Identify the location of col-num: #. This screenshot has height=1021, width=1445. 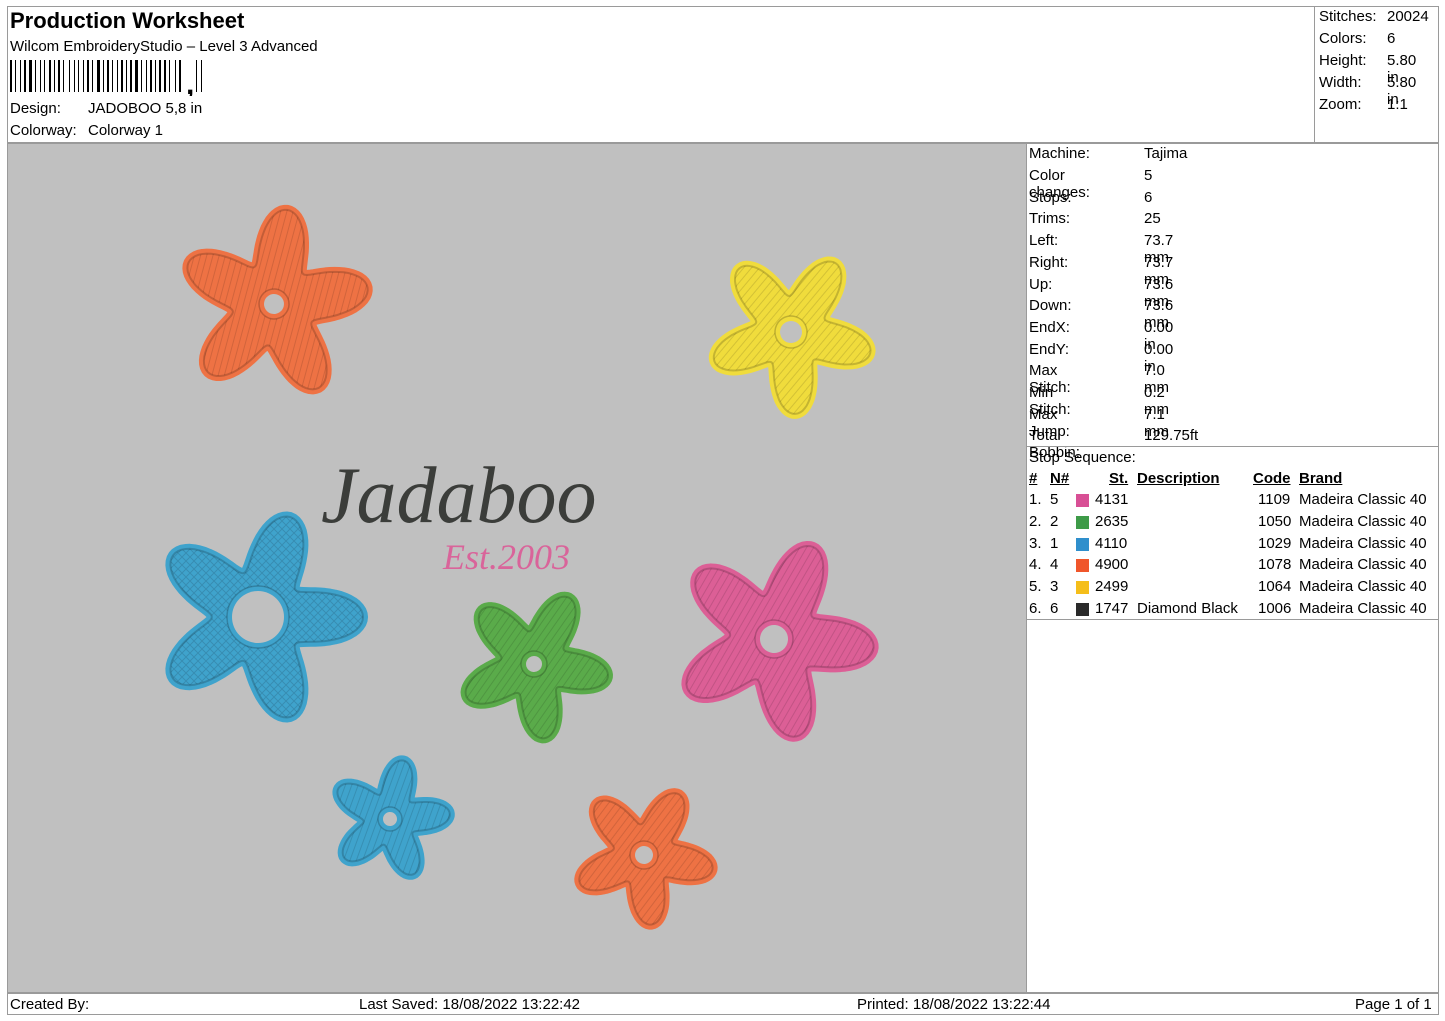
(1033, 478).